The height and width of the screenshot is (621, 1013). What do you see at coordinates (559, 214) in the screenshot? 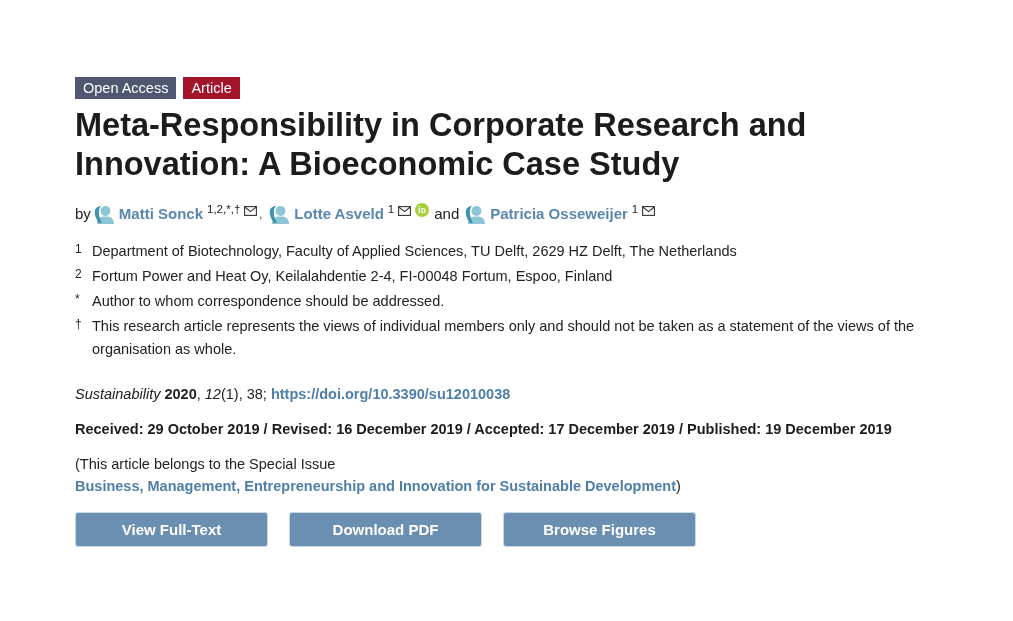
I see `author-link: Patricia Osseweijer` at bounding box center [559, 214].